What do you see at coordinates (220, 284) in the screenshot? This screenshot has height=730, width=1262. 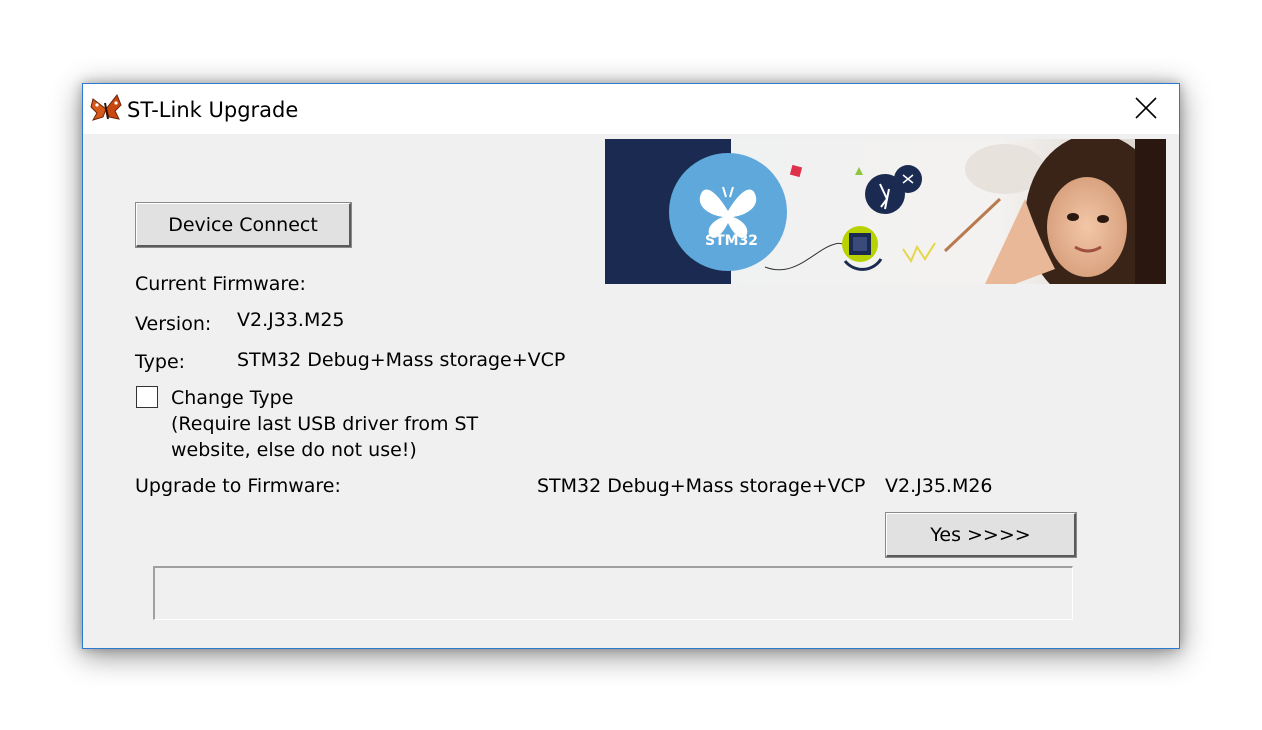 I see `current-firmware-heading: Current Firmware:` at bounding box center [220, 284].